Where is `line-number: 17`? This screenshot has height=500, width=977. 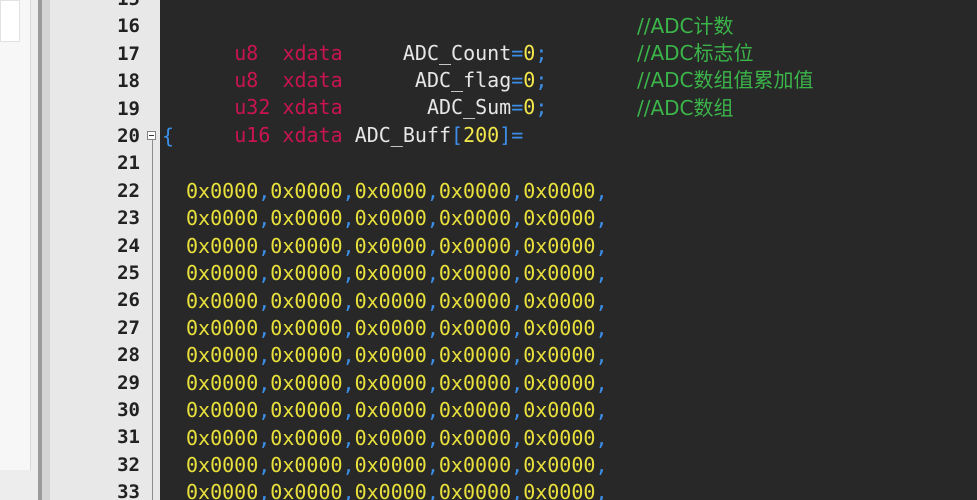
line-number: 17 is located at coordinates (128, 53).